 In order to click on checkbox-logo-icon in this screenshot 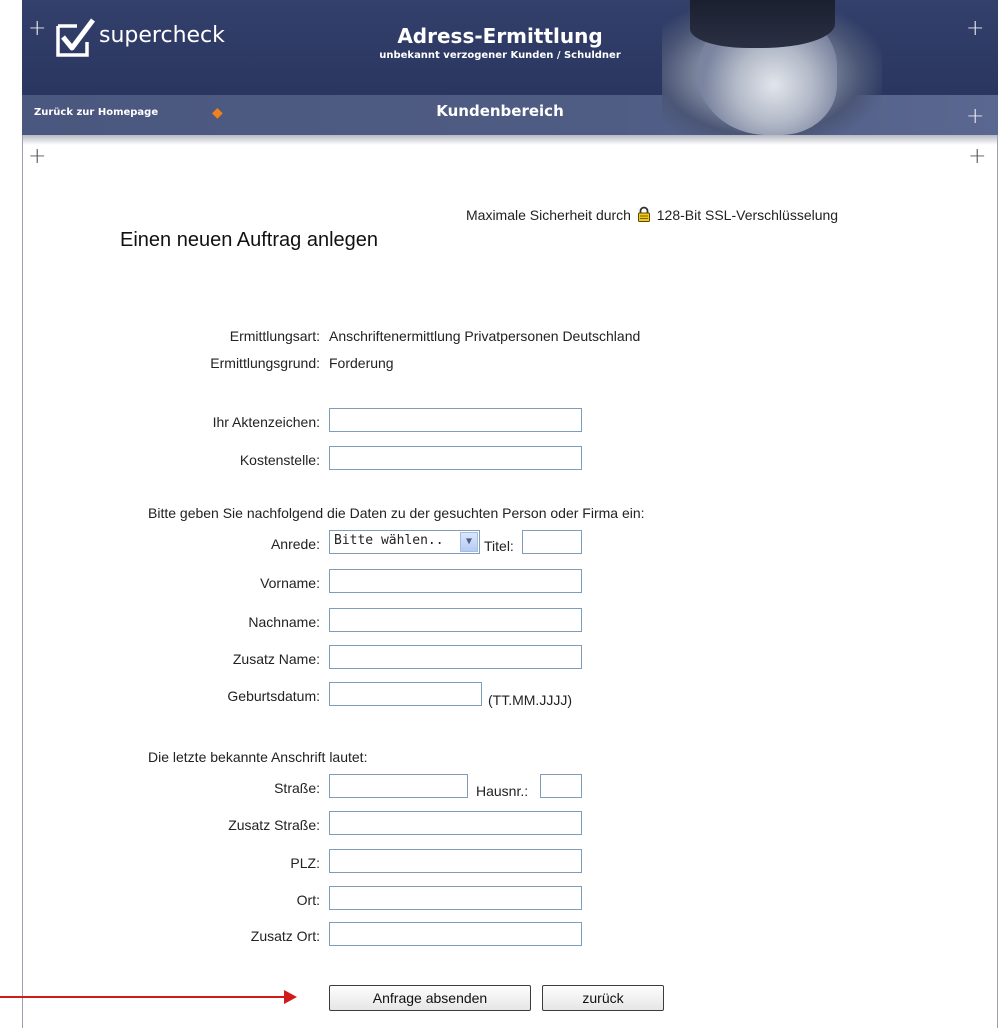, I will do `click(75, 37)`.